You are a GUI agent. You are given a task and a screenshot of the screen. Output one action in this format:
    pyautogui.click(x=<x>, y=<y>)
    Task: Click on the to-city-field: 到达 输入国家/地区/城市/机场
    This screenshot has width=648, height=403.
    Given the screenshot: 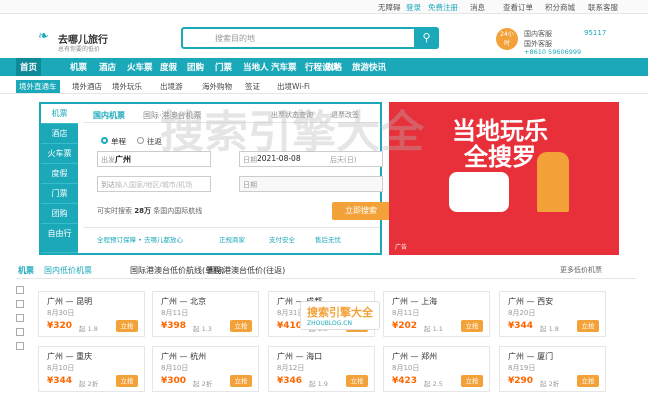 What is the action you would take?
    pyautogui.click(x=154, y=184)
    